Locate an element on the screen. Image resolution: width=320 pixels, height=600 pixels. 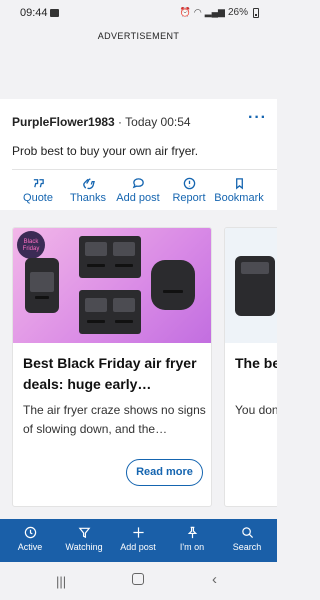
search-icon is located at coordinates (247, 533).